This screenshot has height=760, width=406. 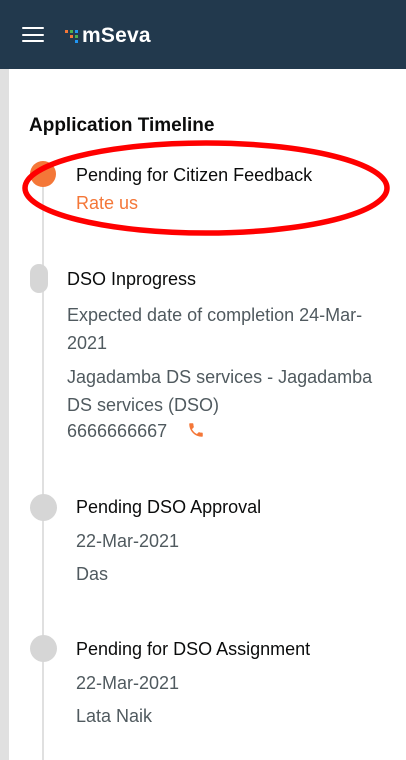 I want to click on mseva-logo-icon, so click(x=71, y=36).